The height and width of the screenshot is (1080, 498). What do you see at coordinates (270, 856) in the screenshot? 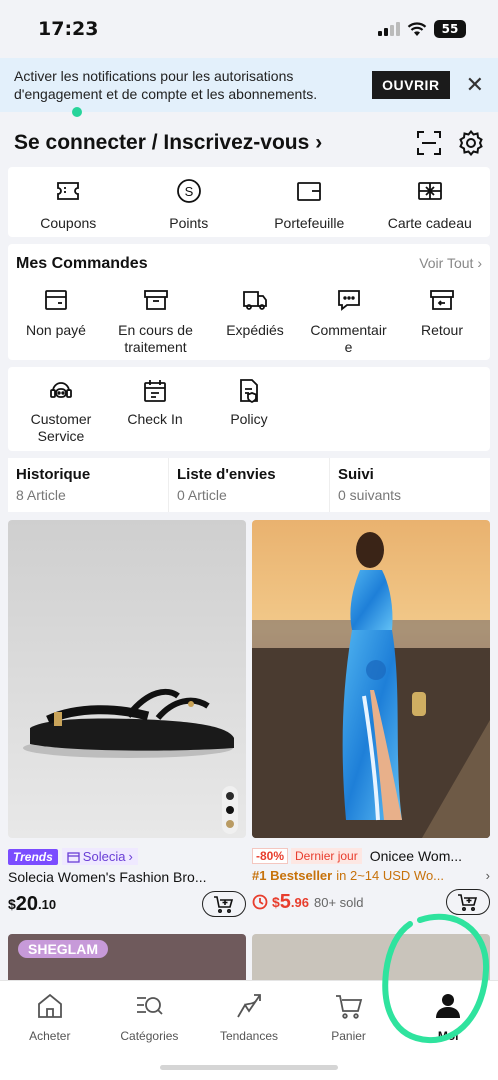
I see `discount-badge: -80%` at bounding box center [270, 856].